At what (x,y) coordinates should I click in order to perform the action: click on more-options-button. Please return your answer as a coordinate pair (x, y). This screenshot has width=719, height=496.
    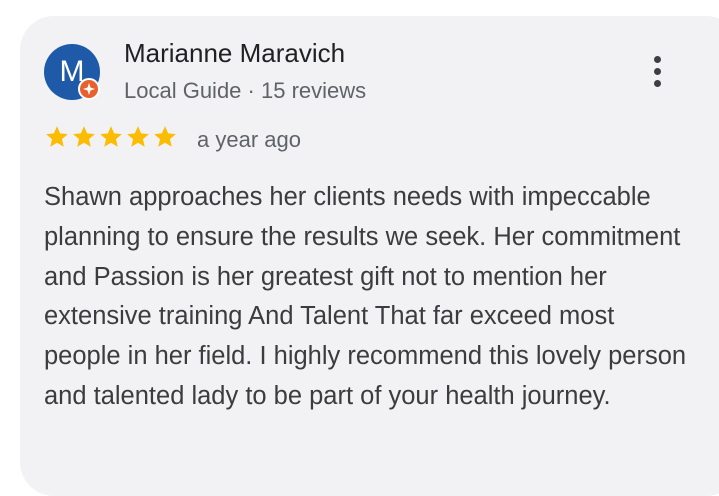
    Looking at the image, I should click on (658, 72).